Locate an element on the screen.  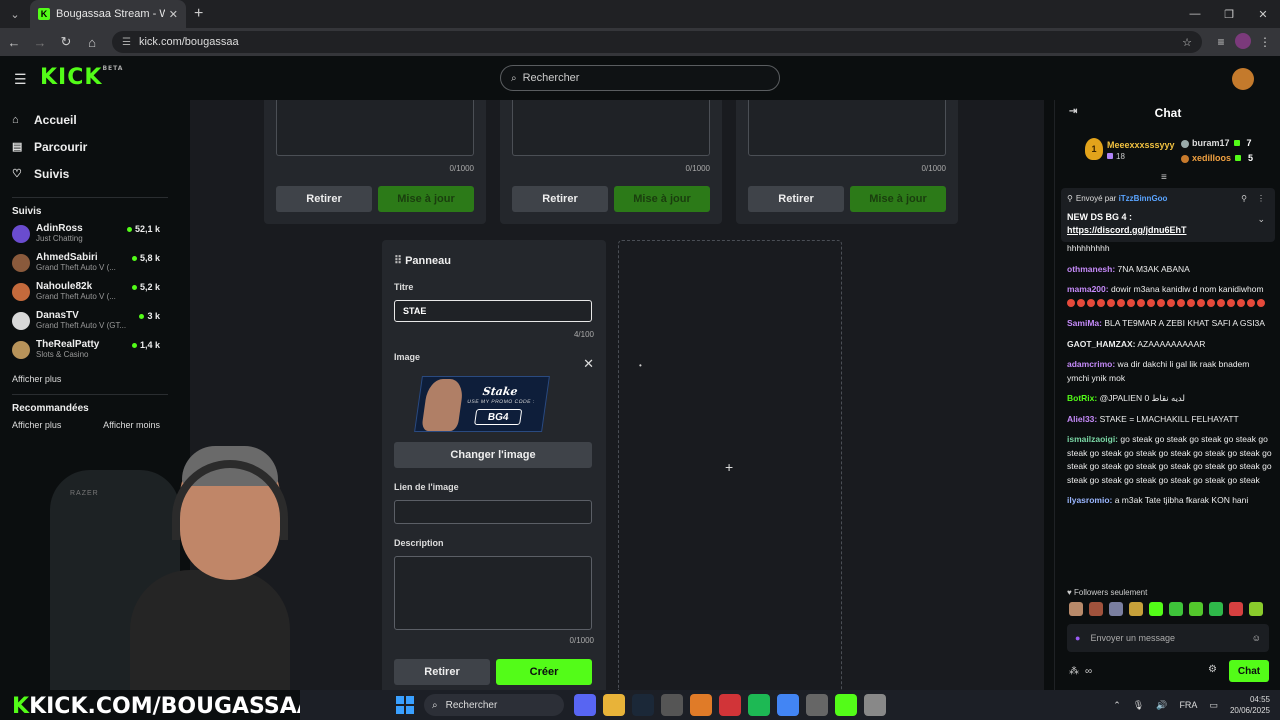
reading-list-icon: ≡ is located at coordinates (1221, 42).